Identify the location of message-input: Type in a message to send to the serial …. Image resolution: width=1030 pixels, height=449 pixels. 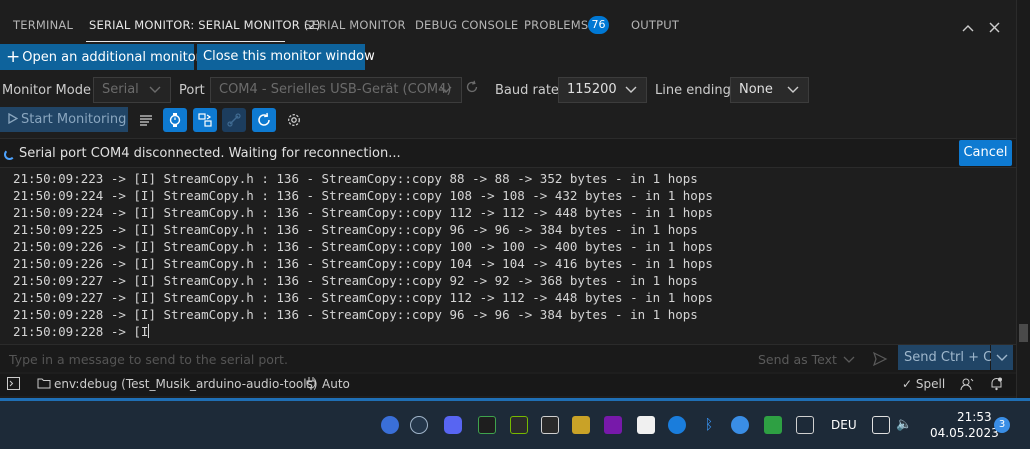
(148, 359).